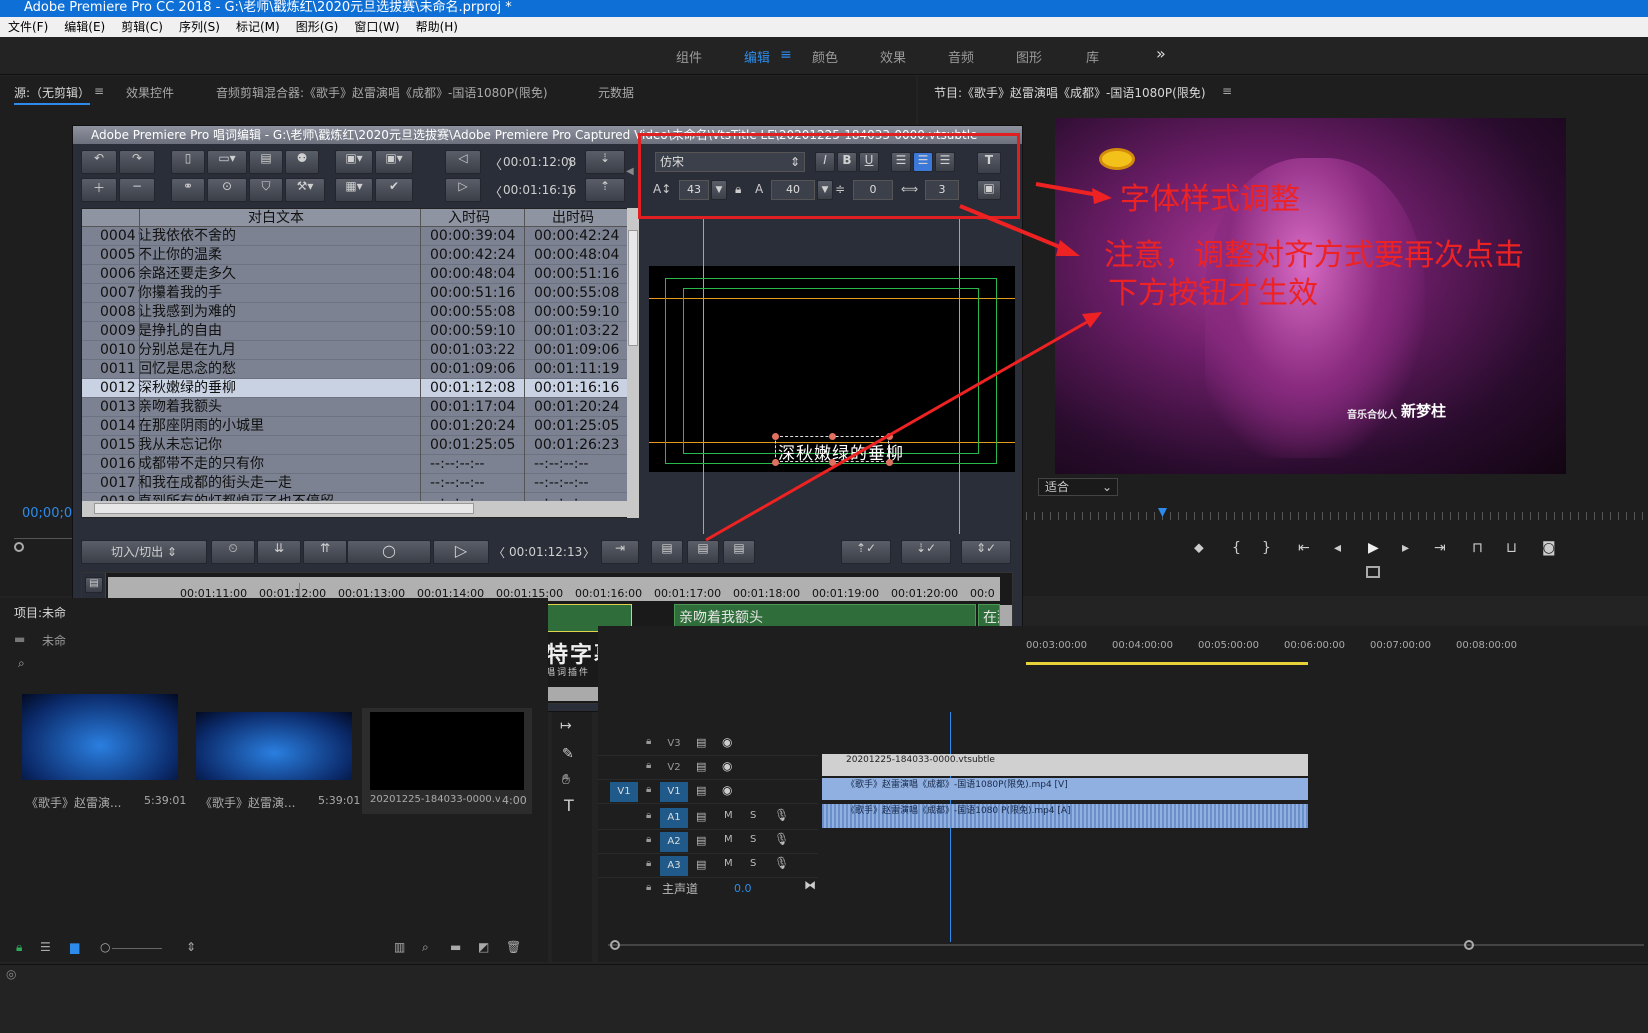  Describe the element at coordinates (455, 947) in the screenshot. I see `new-bin-icon: ▬` at that location.